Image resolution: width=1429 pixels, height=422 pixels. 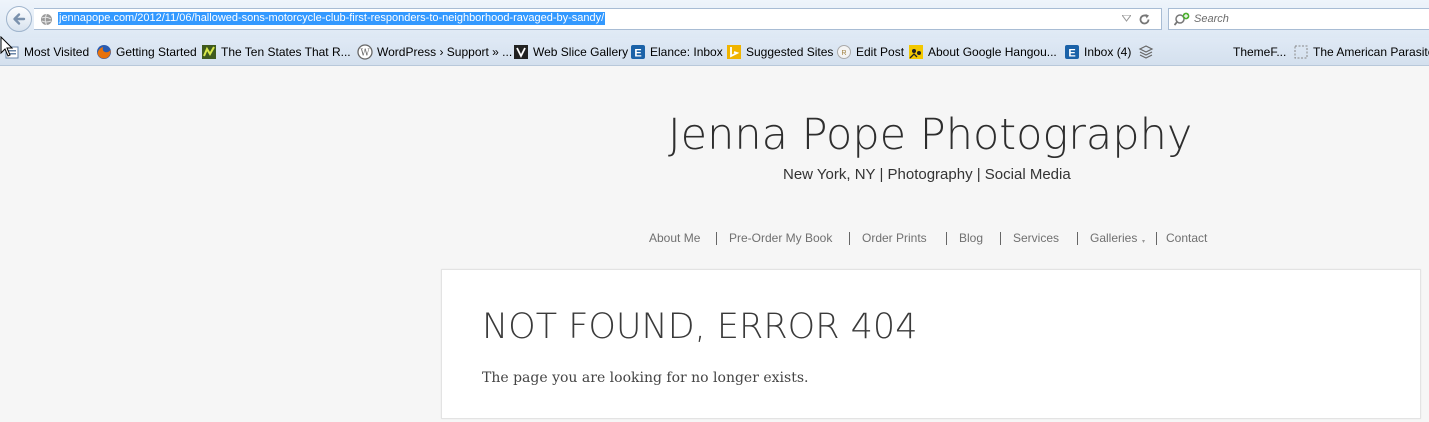 I want to click on site-title: Jenna Pope Photography, so click(x=930, y=135).